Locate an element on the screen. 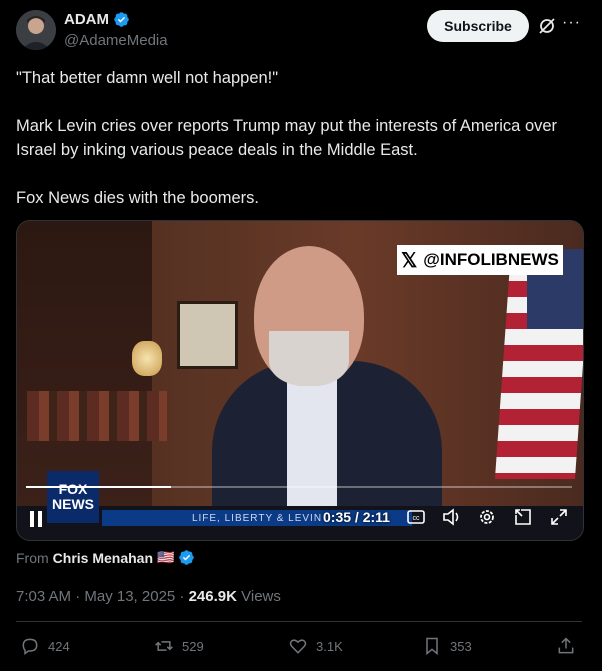  captions-icon: cc is located at coordinates (416, 517).